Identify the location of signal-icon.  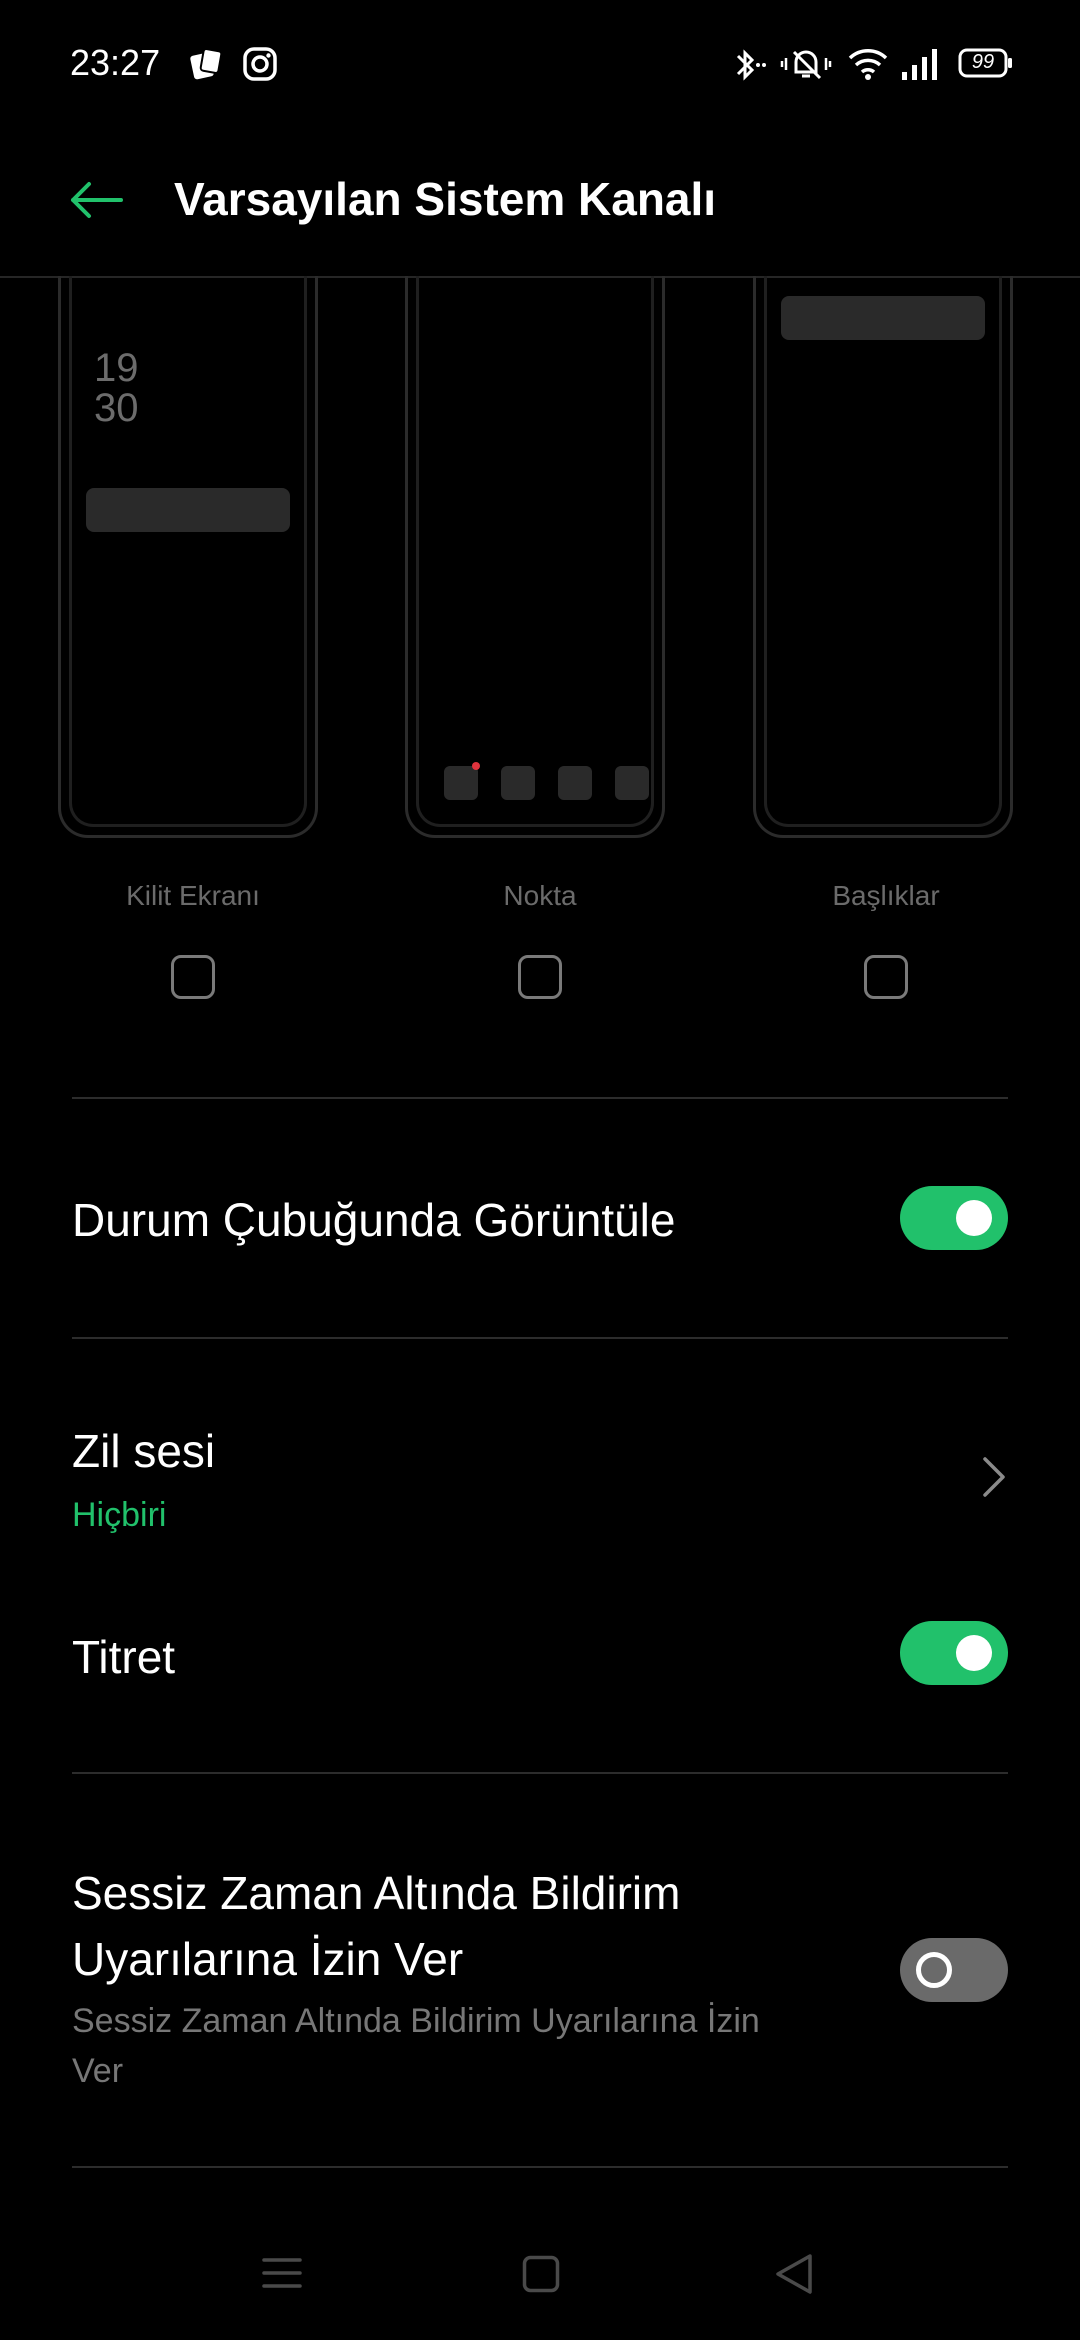
(920, 66).